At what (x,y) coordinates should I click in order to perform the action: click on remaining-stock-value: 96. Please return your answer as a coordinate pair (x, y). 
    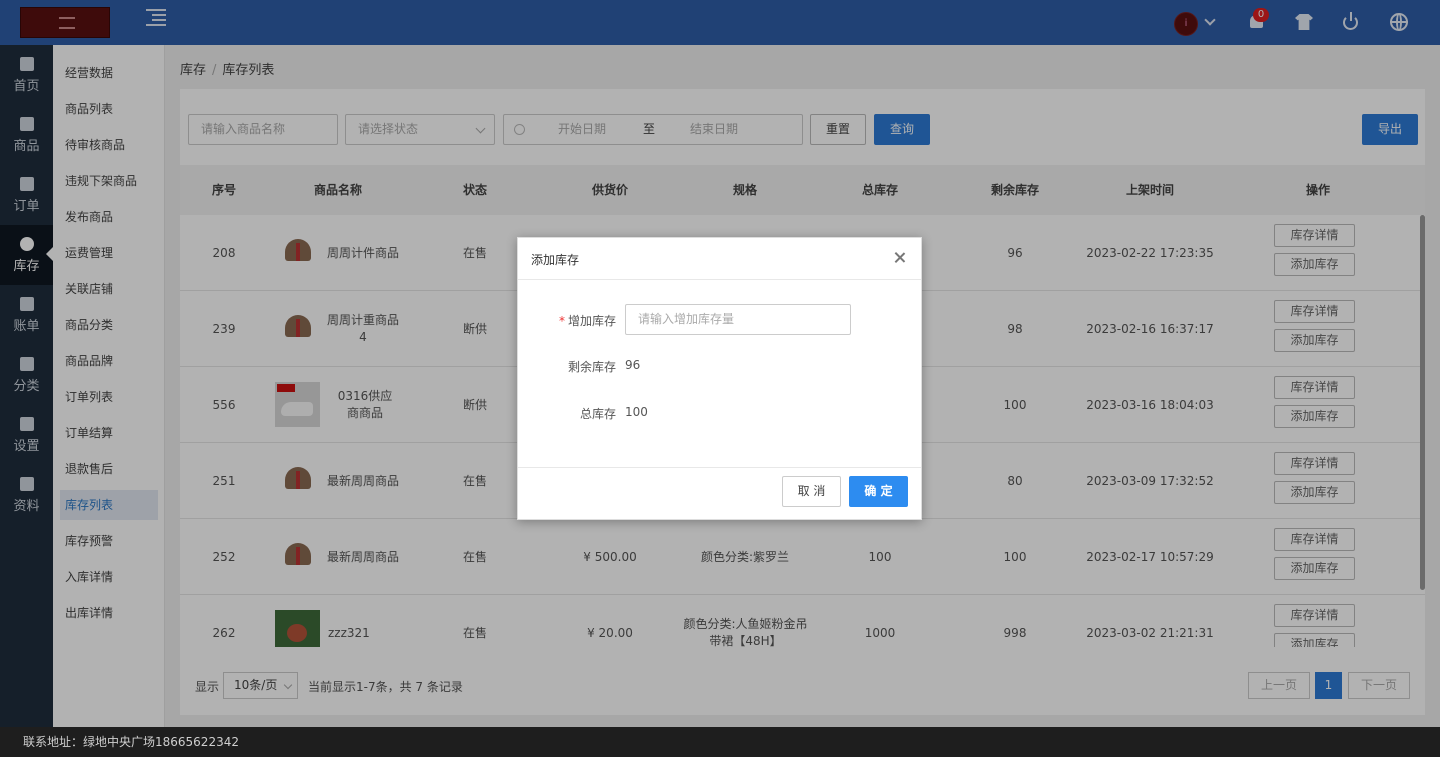
    Looking at the image, I should click on (633, 365).